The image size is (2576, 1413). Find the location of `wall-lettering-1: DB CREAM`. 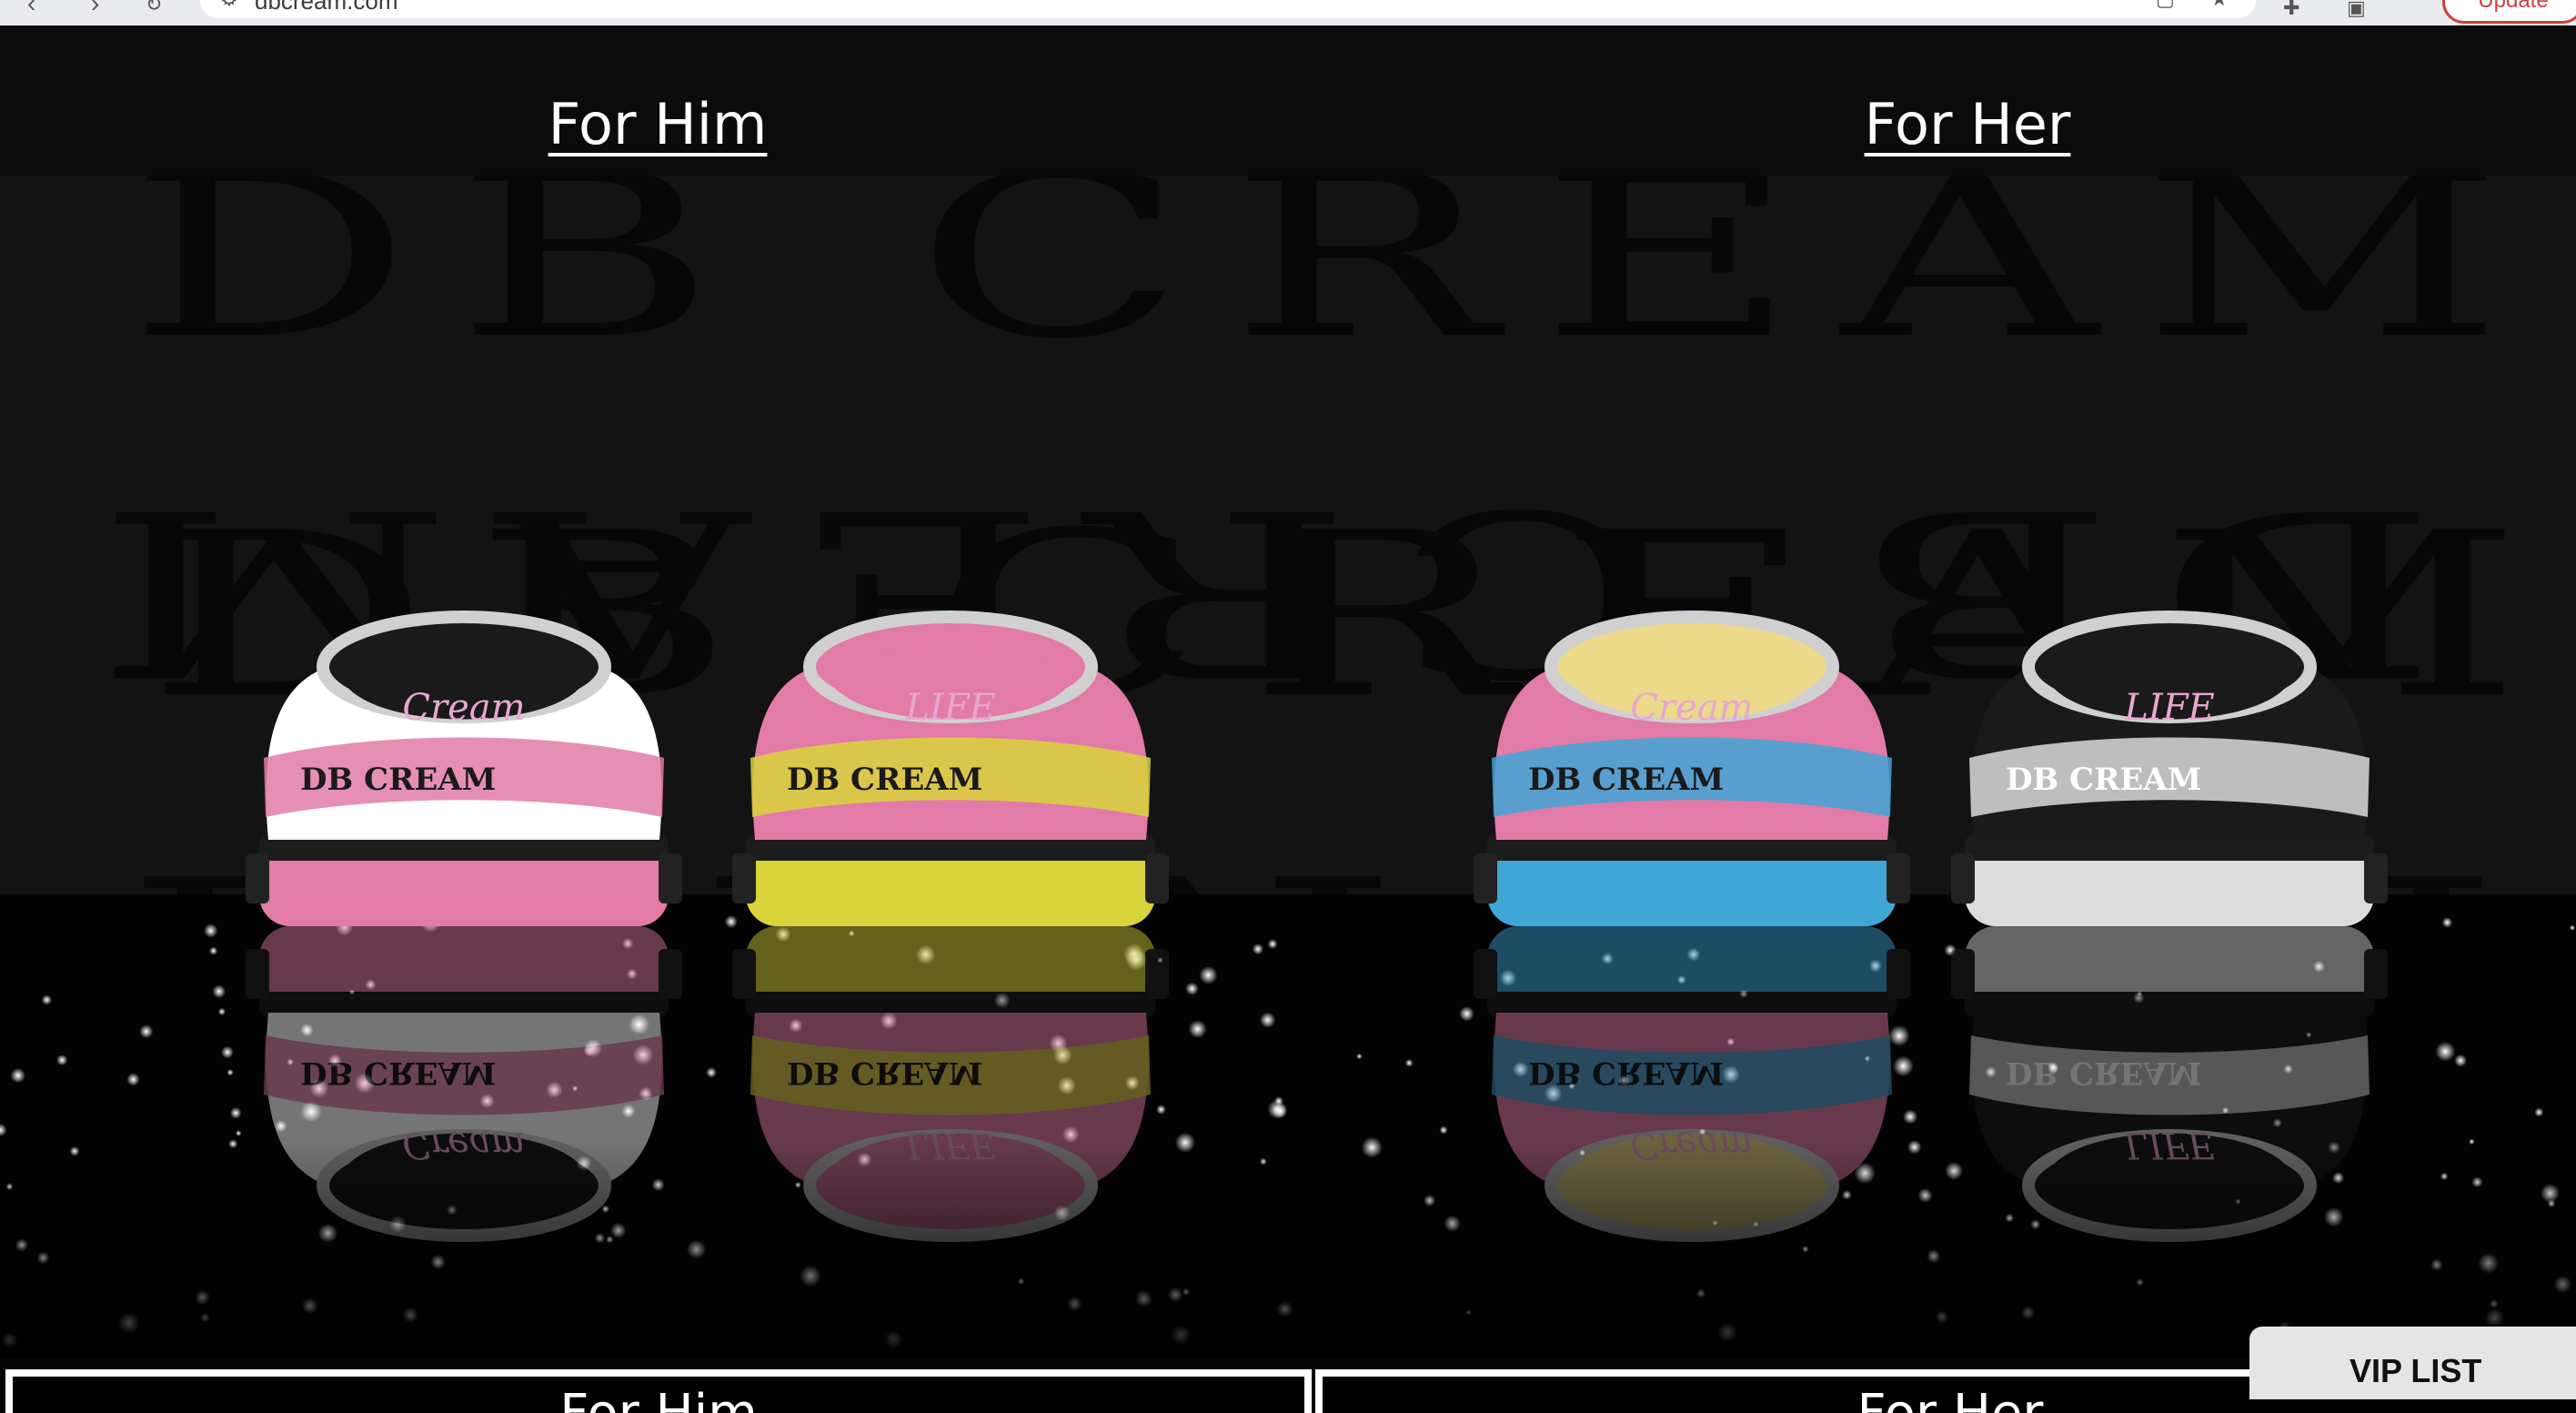

wall-lettering-1: DB CREAM is located at coordinates (1337, 282).